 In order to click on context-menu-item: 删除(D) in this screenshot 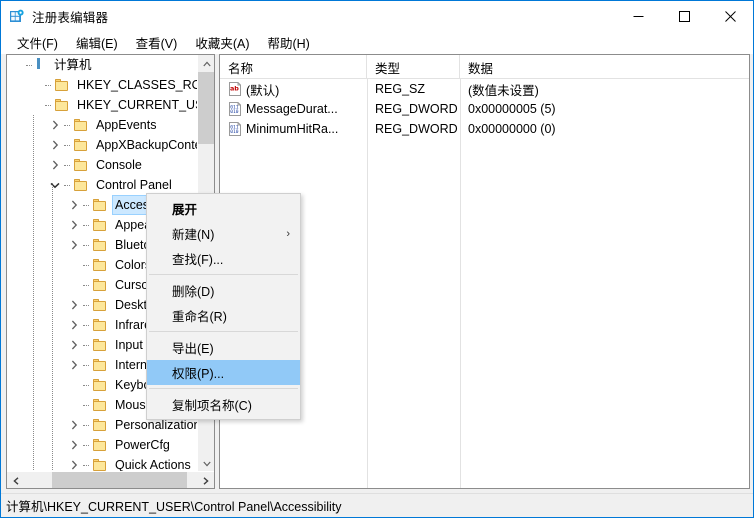, I will do `click(223, 290)`.